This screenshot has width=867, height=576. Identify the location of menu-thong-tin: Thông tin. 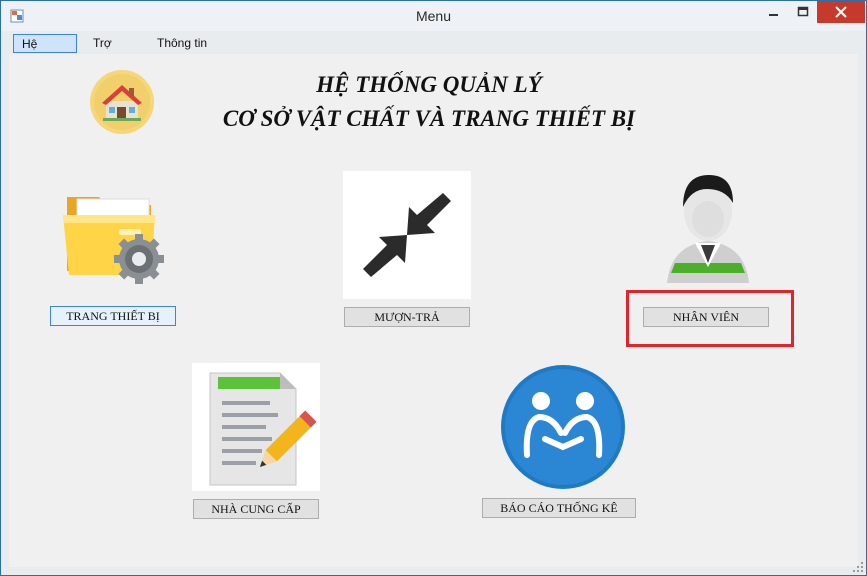
(184, 43).